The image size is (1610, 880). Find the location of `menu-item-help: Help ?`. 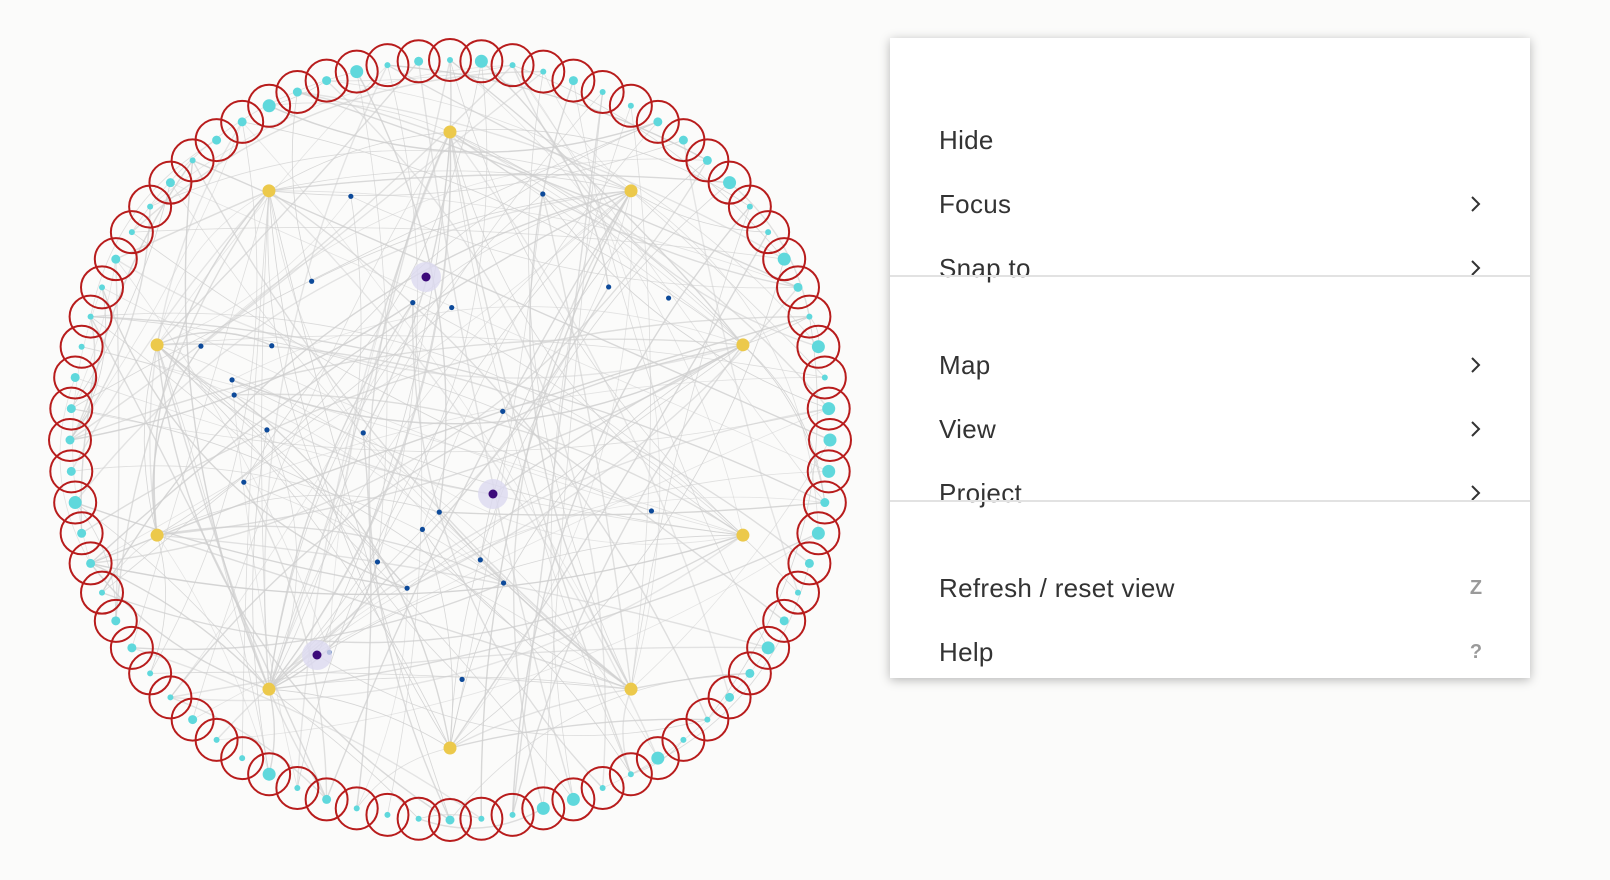

menu-item-help: Help ? is located at coordinates (1210, 652).